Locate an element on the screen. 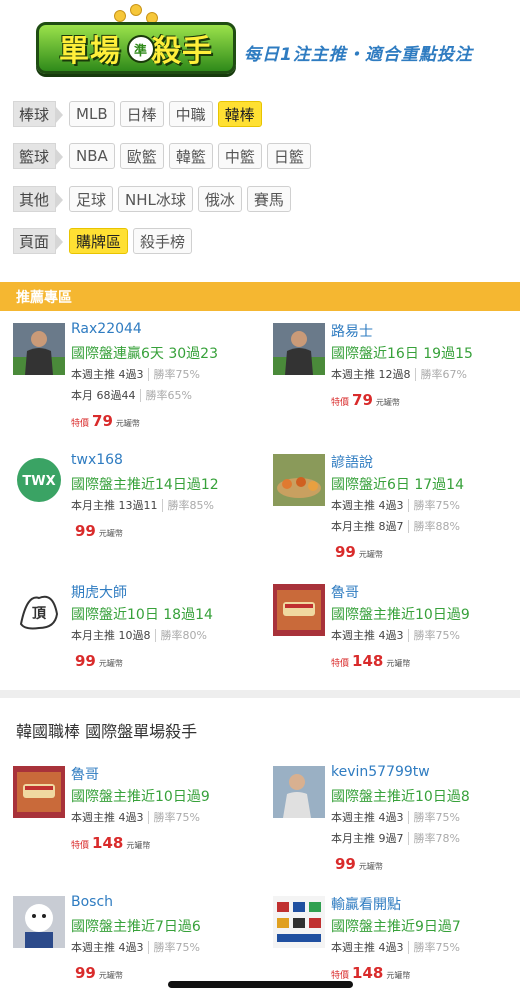 The width and height of the screenshot is (520, 1006). nav-tab: 賽馬 is located at coordinates (268, 199).